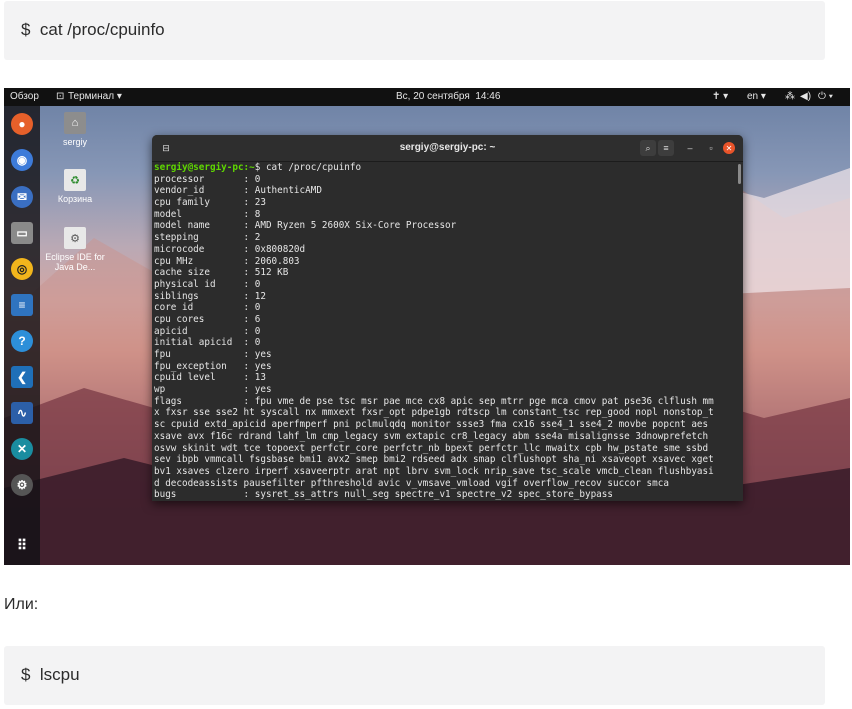  I want to click on thunderbird-icon: ✉, so click(22, 197).